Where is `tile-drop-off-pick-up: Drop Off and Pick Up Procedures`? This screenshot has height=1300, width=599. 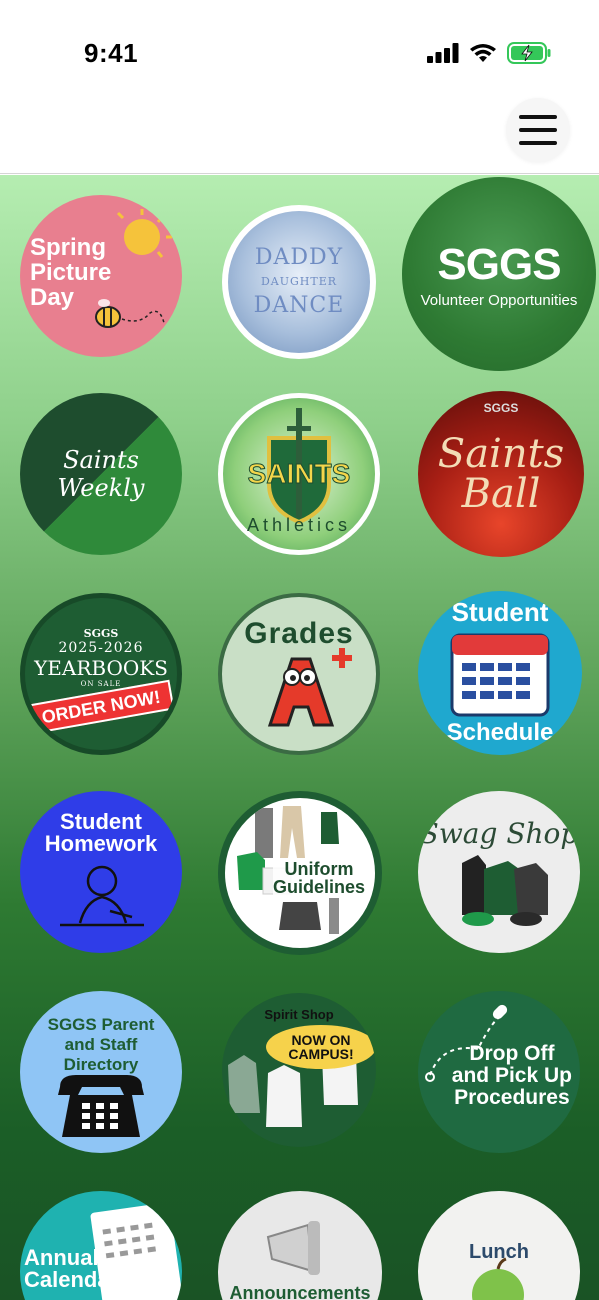
tile-drop-off-pick-up: Drop Off and Pick Up Procedures is located at coordinates (499, 1072).